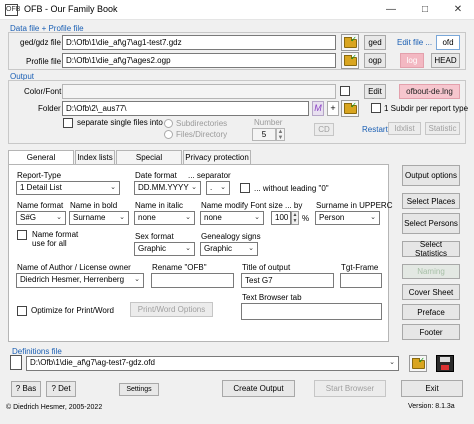  Describe the element at coordinates (272, 297) in the screenshot. I see `text-browser-label: Text Browser tab` at that location.